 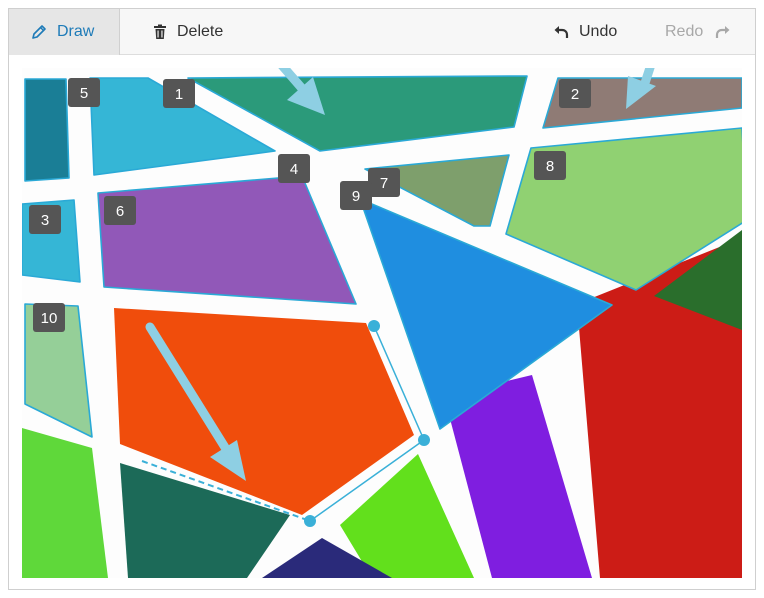 I want to click on region-badge-8: 8, so click(x=550, y=165).